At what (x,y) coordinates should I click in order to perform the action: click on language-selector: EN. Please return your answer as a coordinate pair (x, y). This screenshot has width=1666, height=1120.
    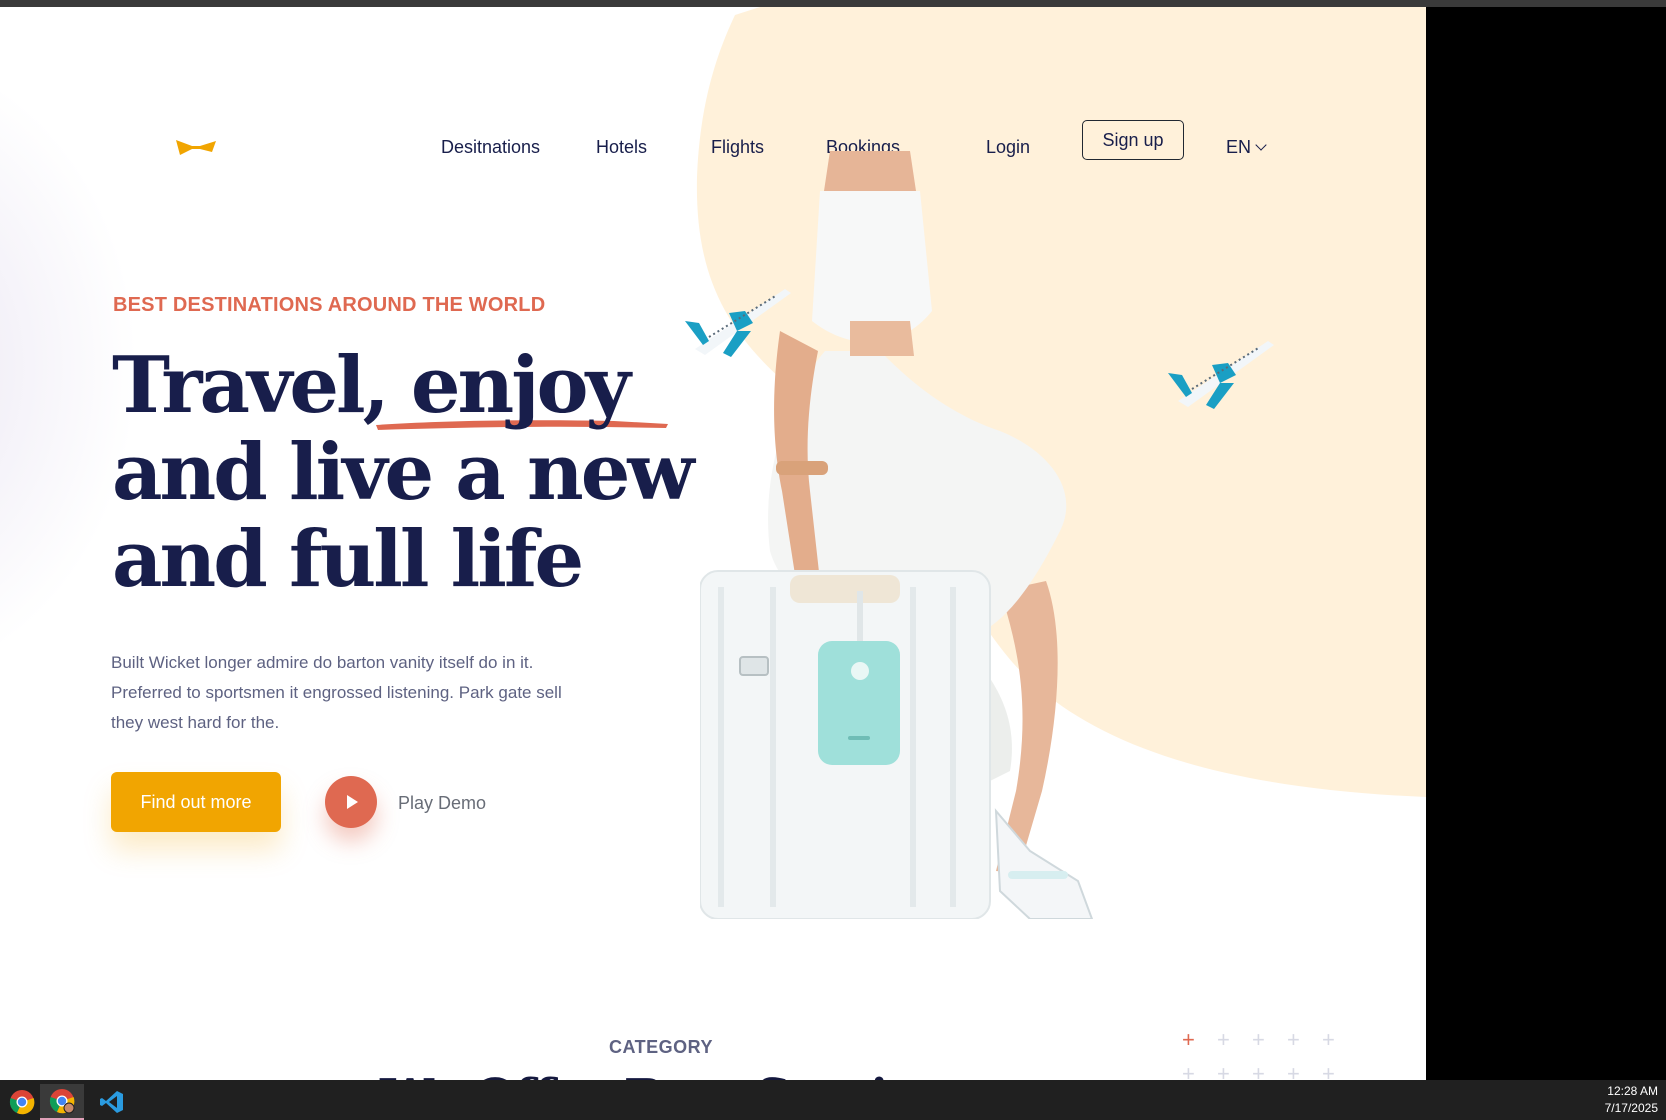
    Looking at the image, I should click on (1246, 147).